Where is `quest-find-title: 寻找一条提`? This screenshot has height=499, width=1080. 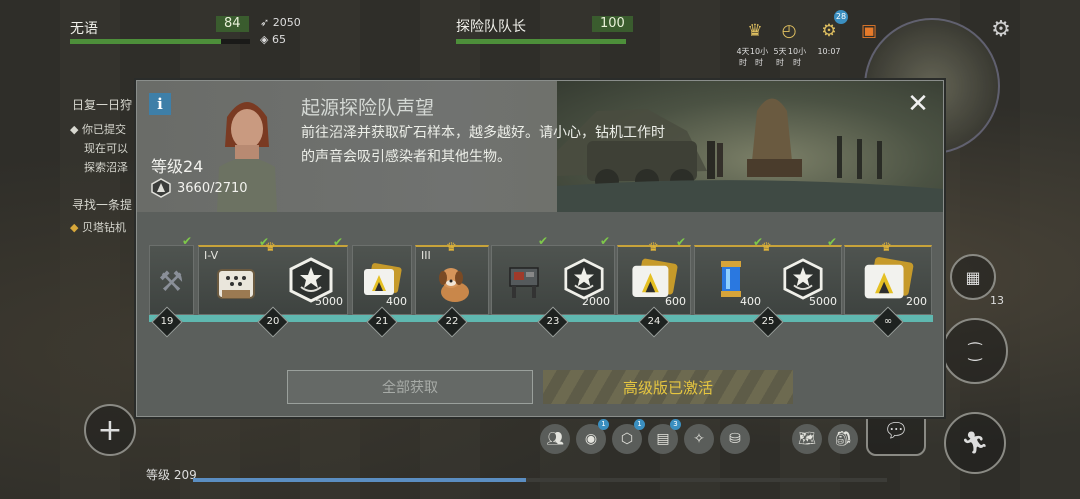 quest-find-title: 寻找一条提 is located at coordinates (102, 205).